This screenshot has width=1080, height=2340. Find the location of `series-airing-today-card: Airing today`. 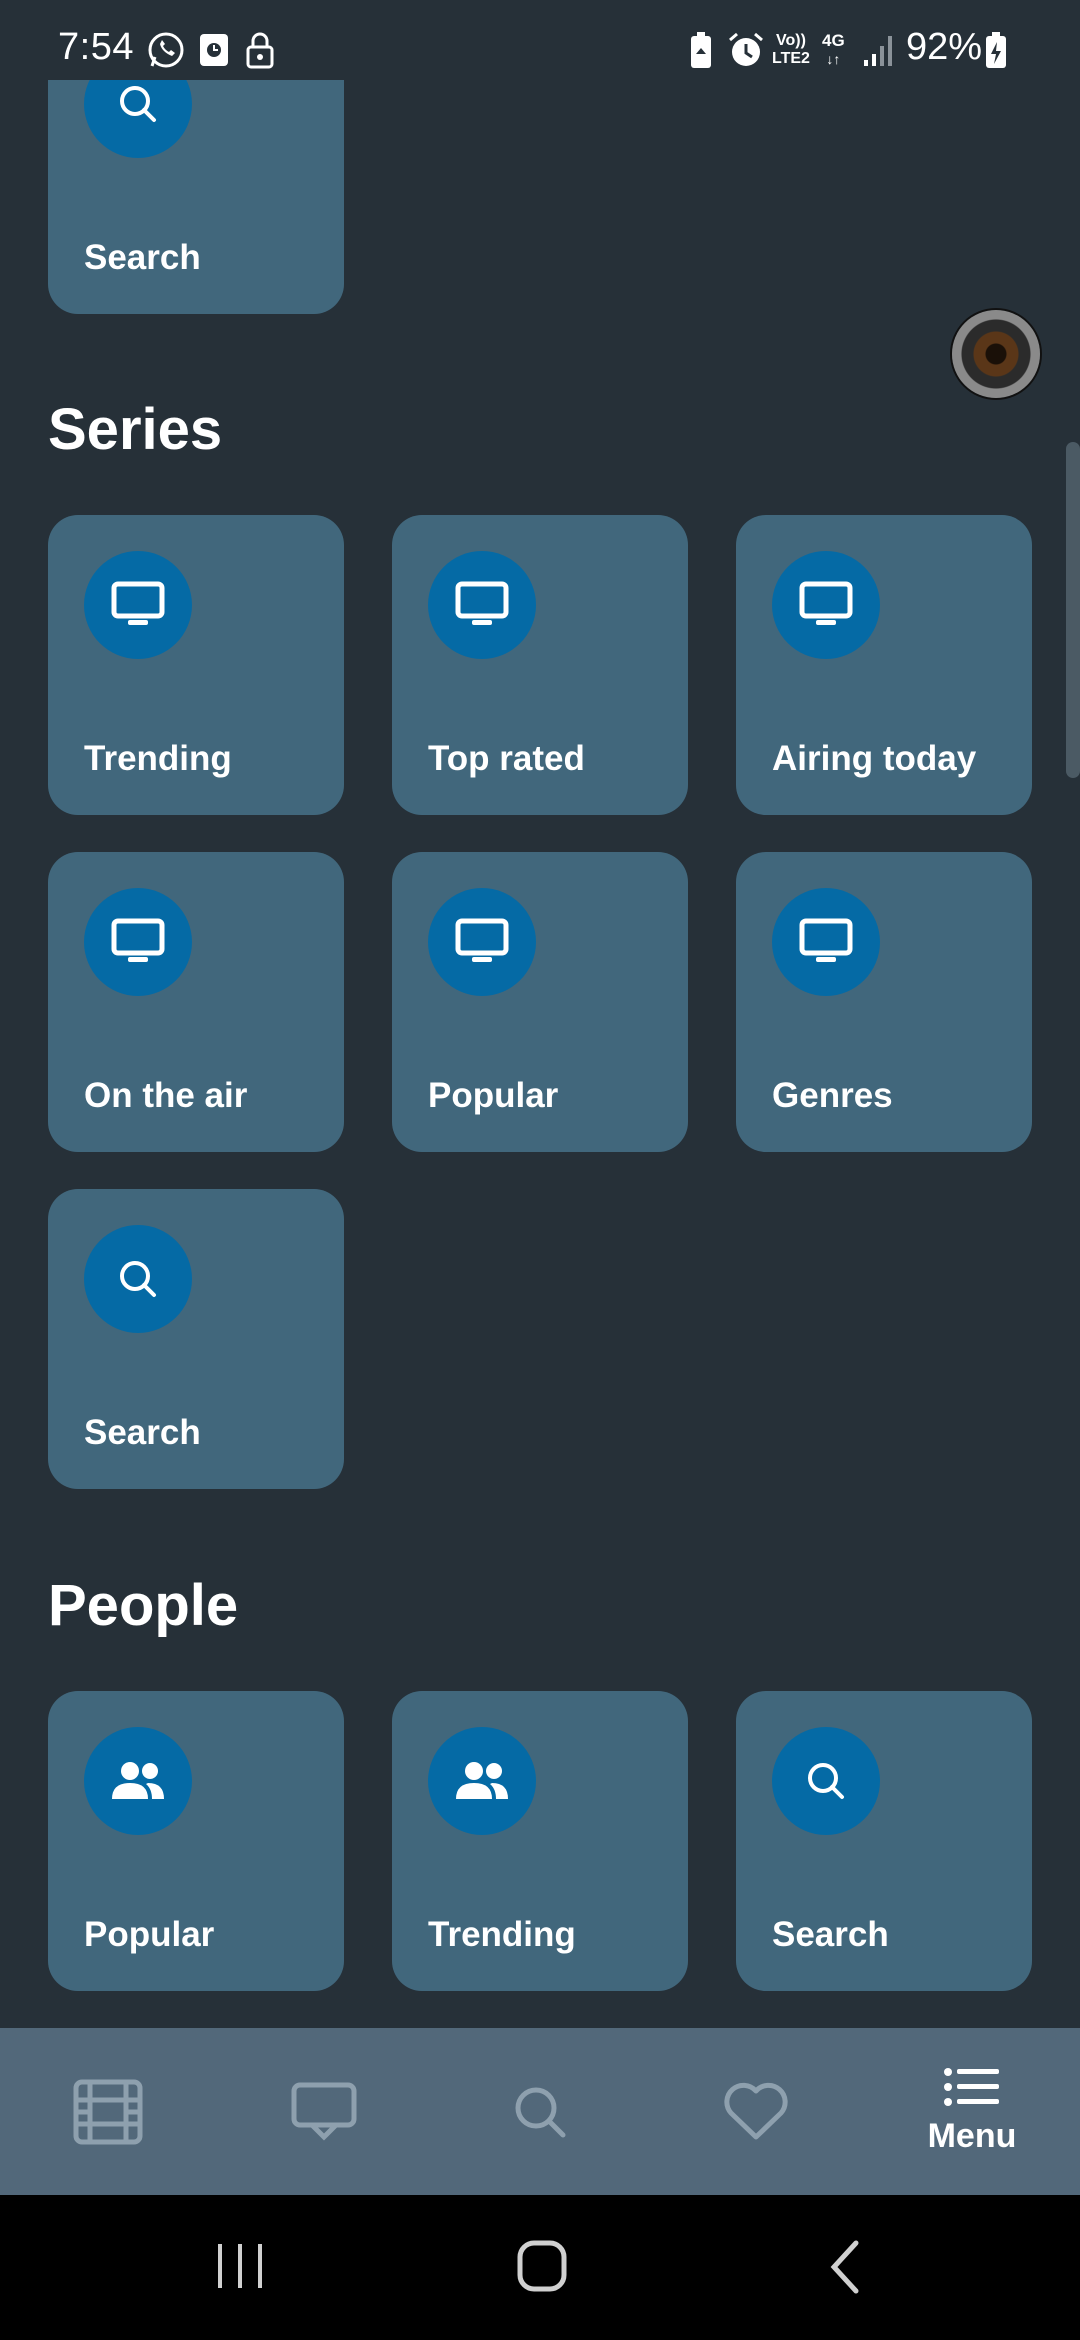

series-airing-today-card: Airing today is located at coordinates (884, 665).